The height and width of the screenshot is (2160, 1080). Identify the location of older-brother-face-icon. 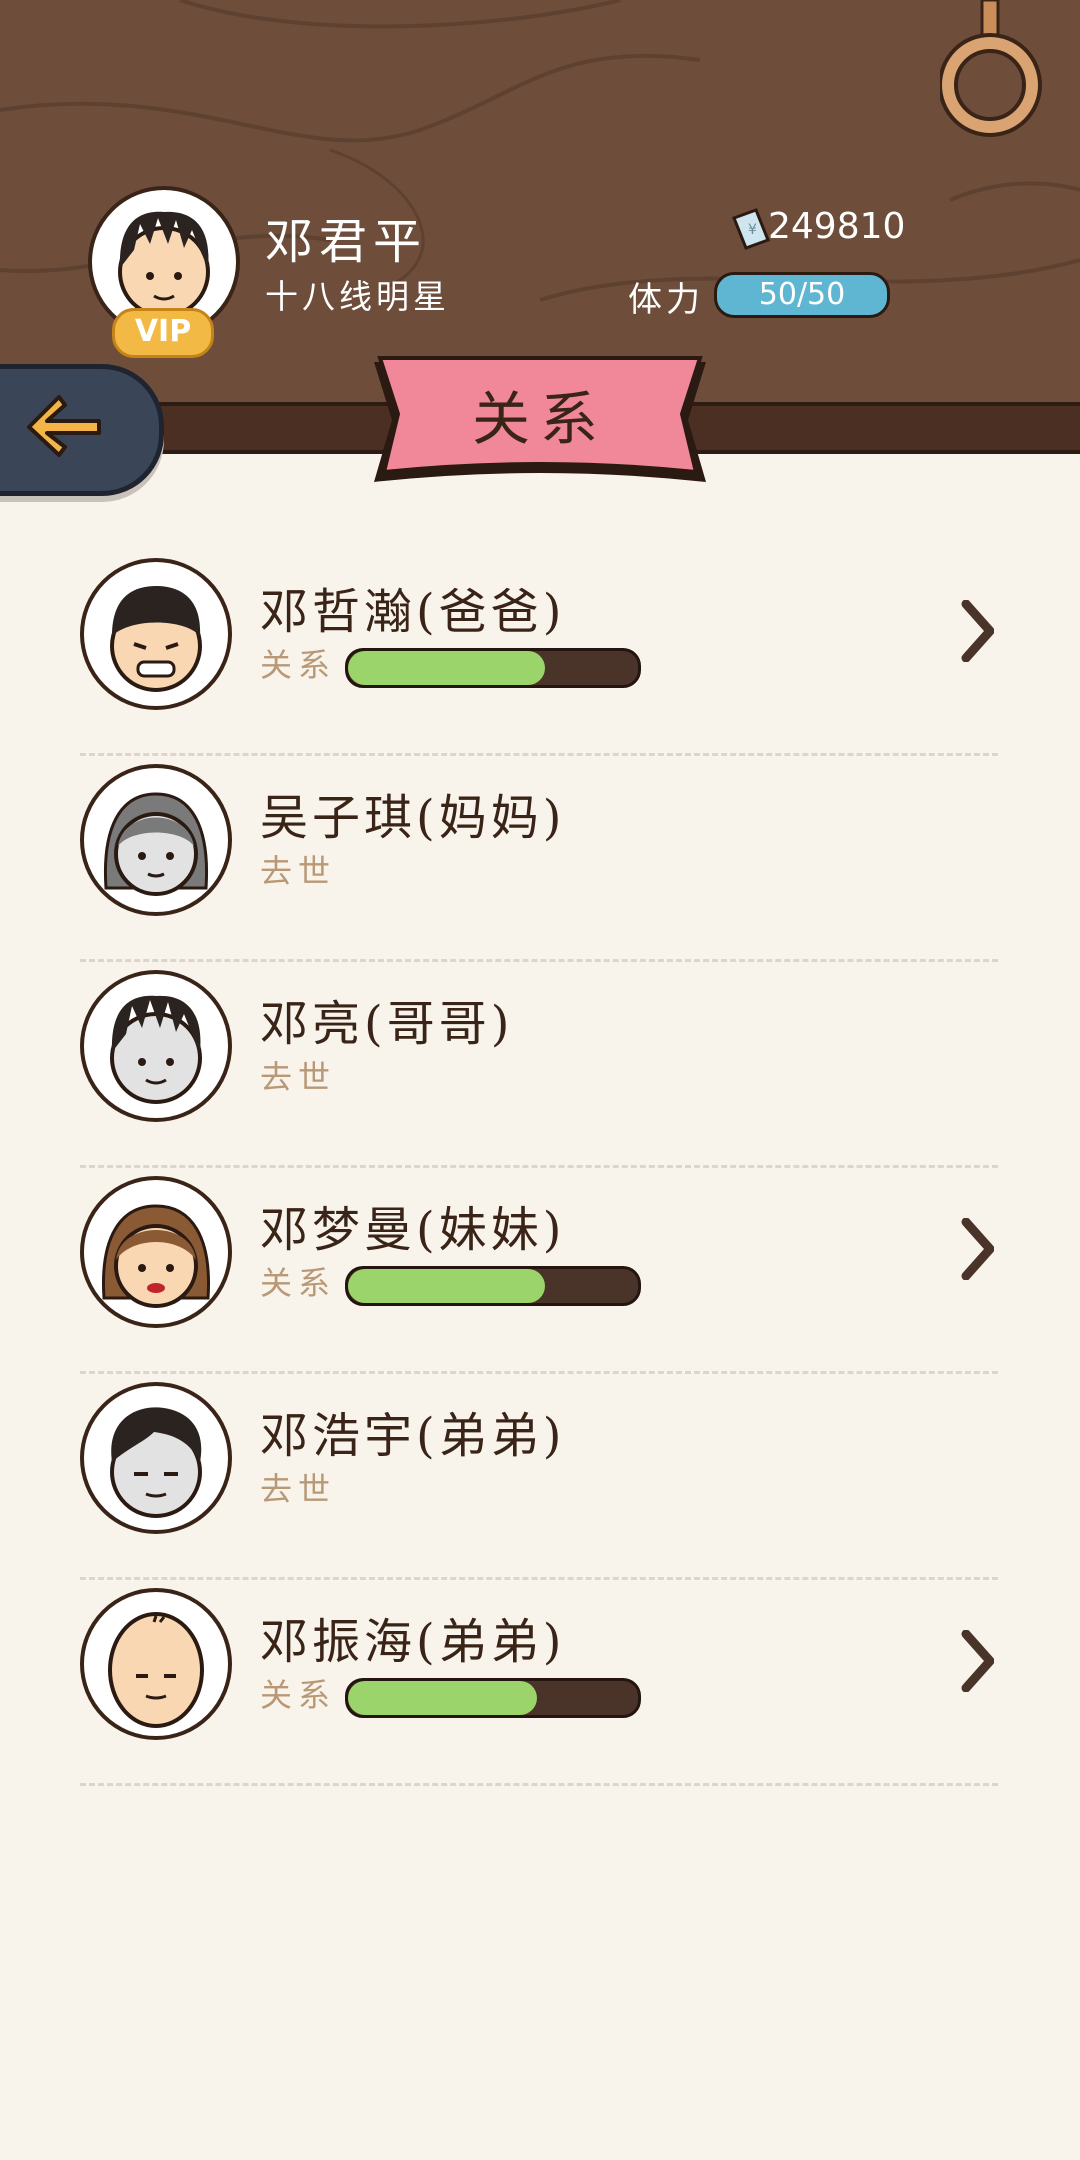
(156, 1049).